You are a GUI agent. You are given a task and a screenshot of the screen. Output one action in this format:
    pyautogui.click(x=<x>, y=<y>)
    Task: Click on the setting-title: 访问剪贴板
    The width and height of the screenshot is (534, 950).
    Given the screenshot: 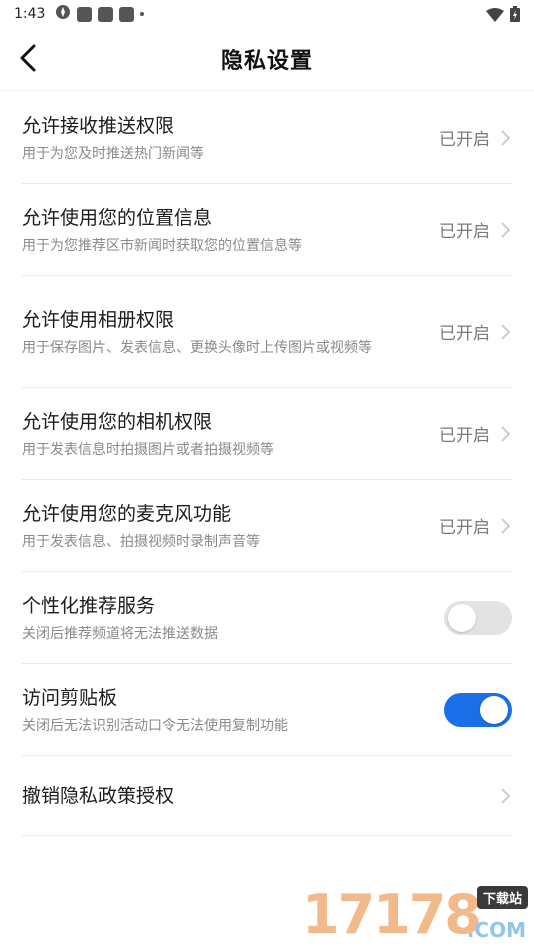 What is the action you would take?
    pyautogui.click(x=70, y=697)
    